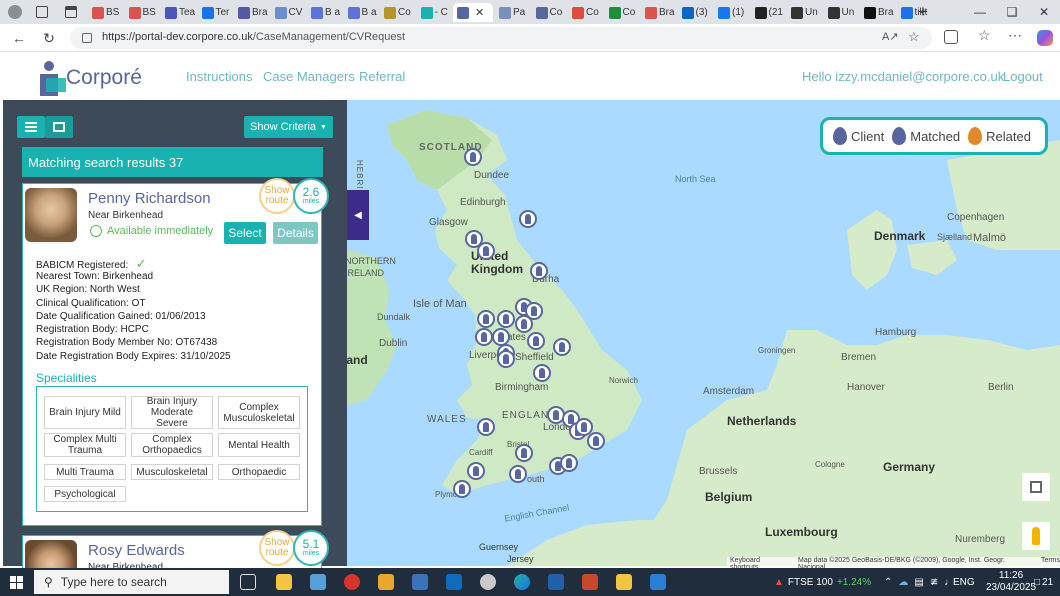 This screenshot has width=1060, height=596. What do you see at coordinates (245, 233) in the screenshot?
I see `select-button: Select` at bounding box center [245, 233].